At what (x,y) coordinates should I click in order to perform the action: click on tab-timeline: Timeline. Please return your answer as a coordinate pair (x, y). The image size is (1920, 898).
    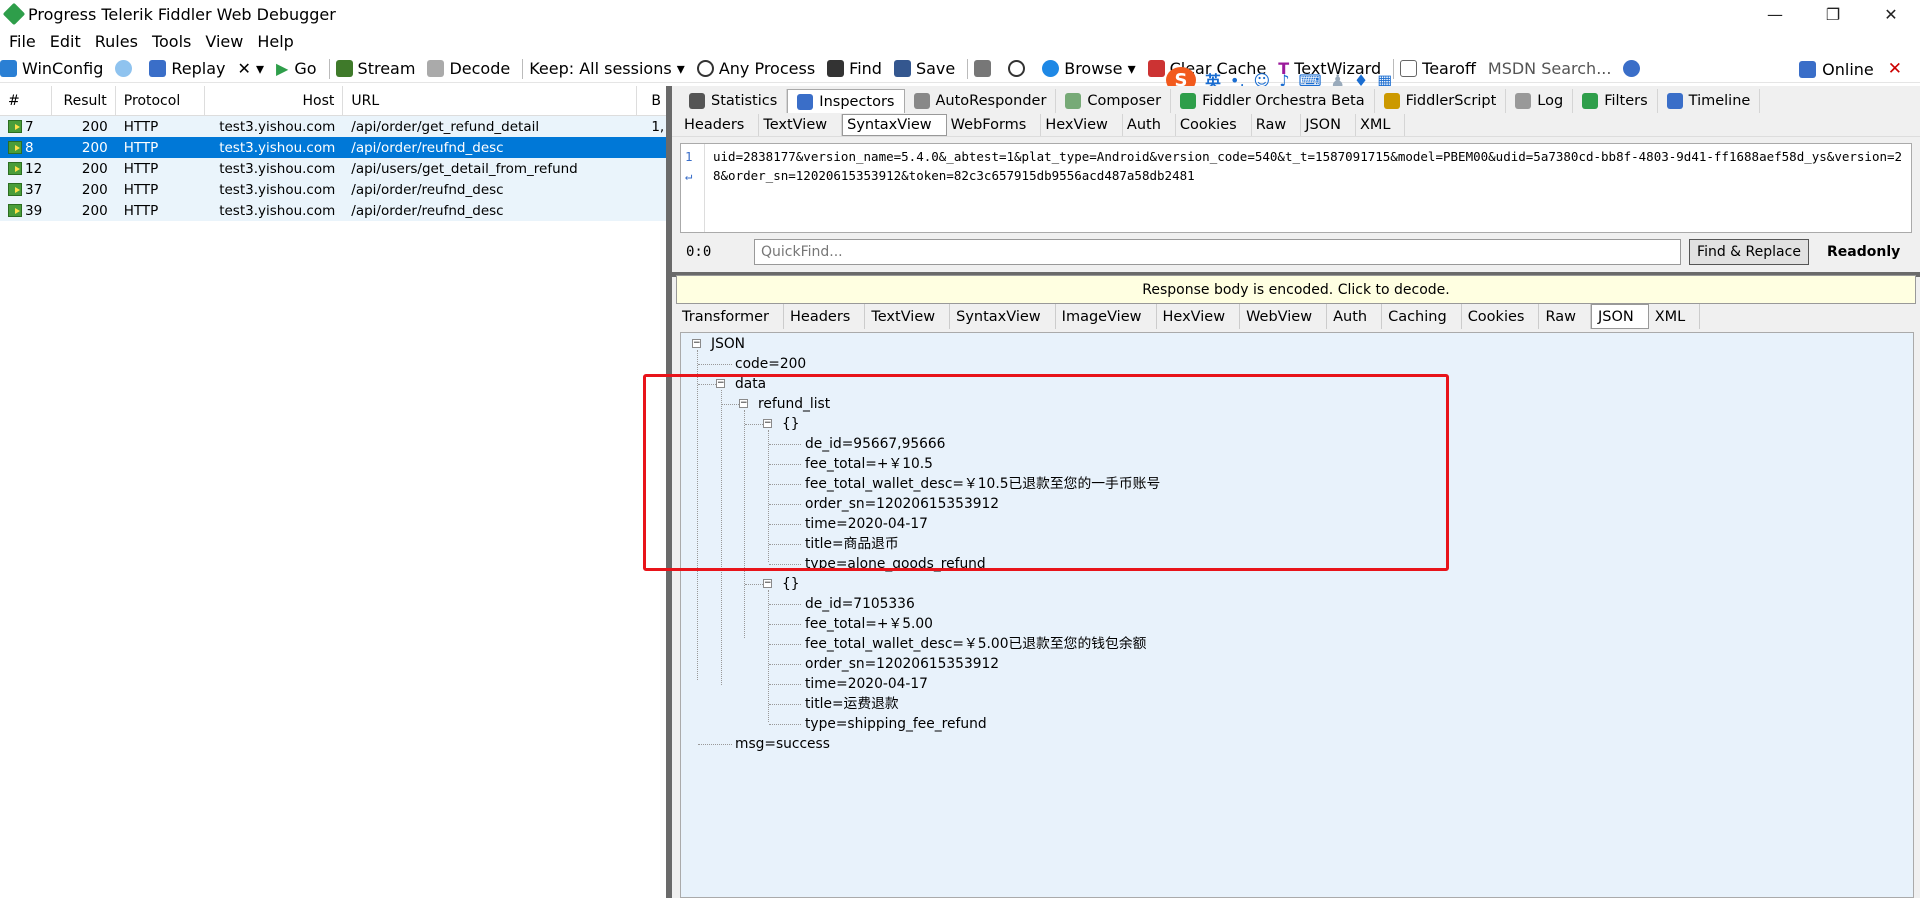
    Looking at the image, I should click on (1709, 101).